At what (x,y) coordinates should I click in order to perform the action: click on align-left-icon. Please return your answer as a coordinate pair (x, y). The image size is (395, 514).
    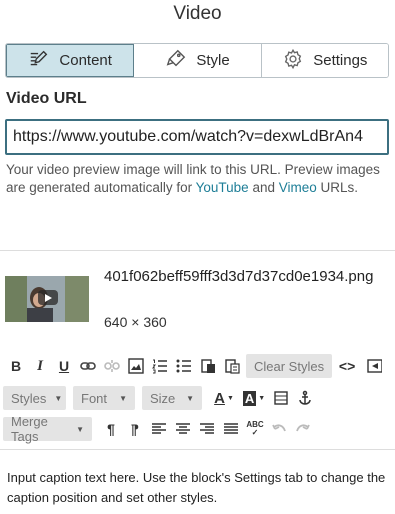
    Looking at the image, I should click on (159, 428).